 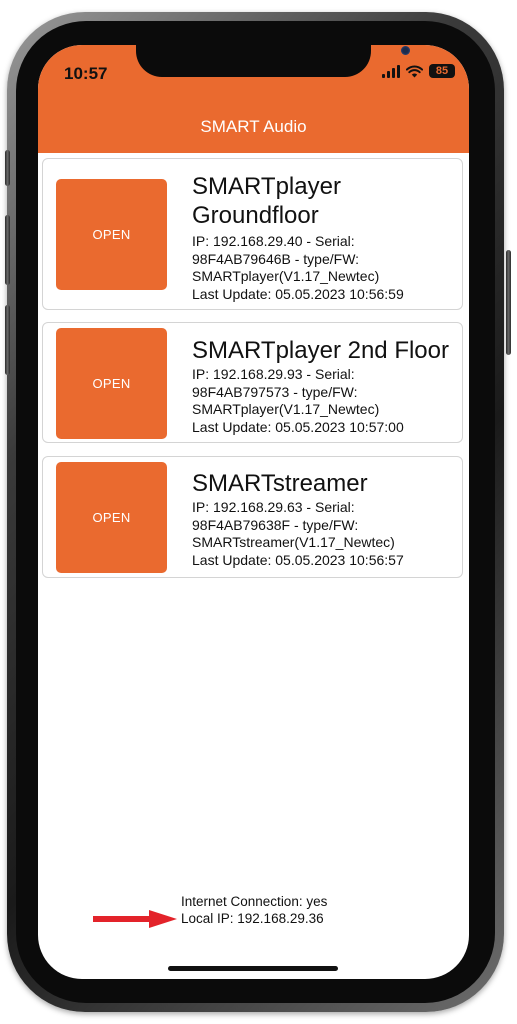 I want to click on camera-icon, so click(x=405, y=50).